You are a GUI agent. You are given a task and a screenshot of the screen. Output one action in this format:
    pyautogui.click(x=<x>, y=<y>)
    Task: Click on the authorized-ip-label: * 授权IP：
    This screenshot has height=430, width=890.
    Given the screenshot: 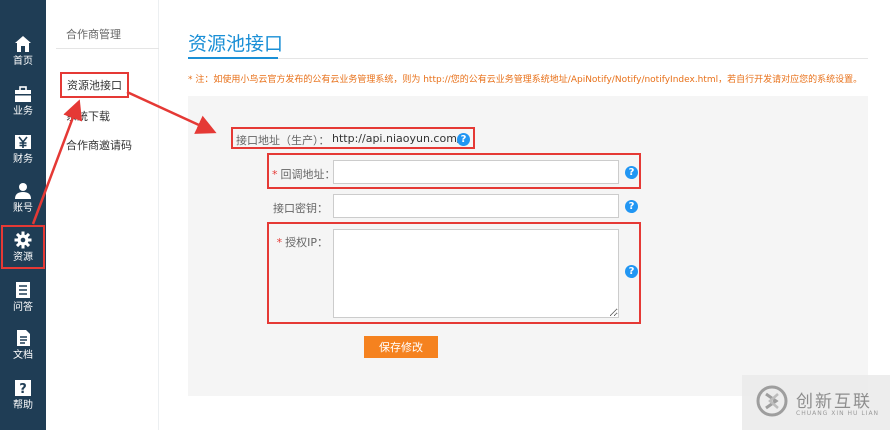 What is the action you would take?
    pyautogui.click(x=300, y=242)
    